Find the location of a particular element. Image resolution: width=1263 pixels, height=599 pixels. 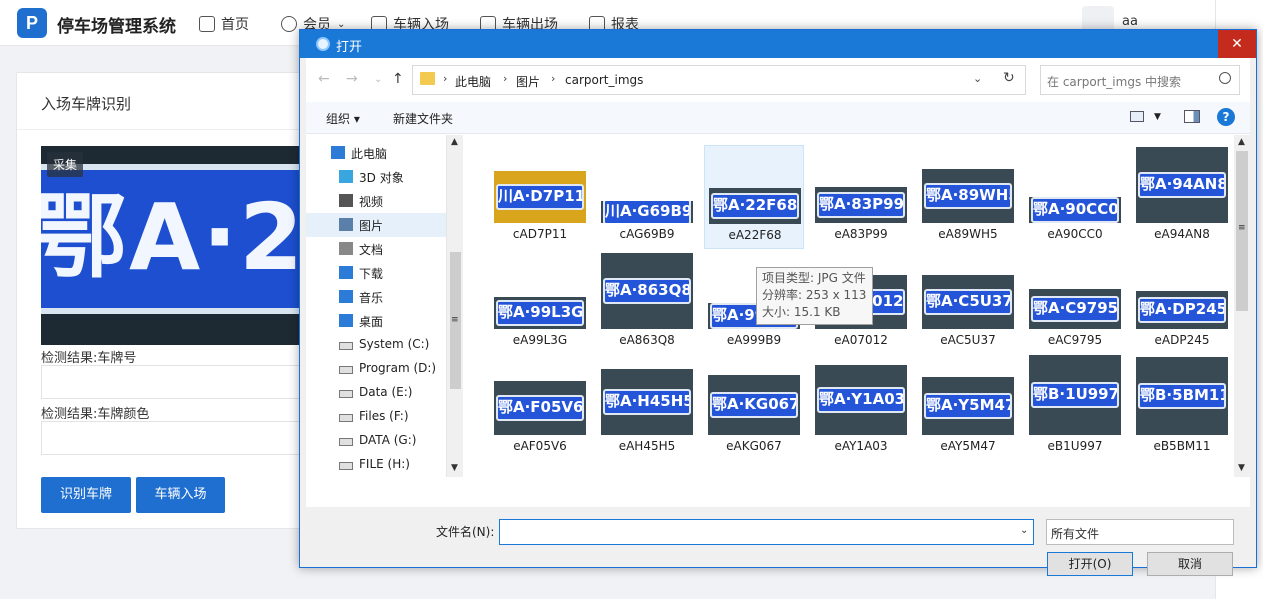

file-item: 鄂B·1U997 eB1U997 is located at coordinates (1075, 408).